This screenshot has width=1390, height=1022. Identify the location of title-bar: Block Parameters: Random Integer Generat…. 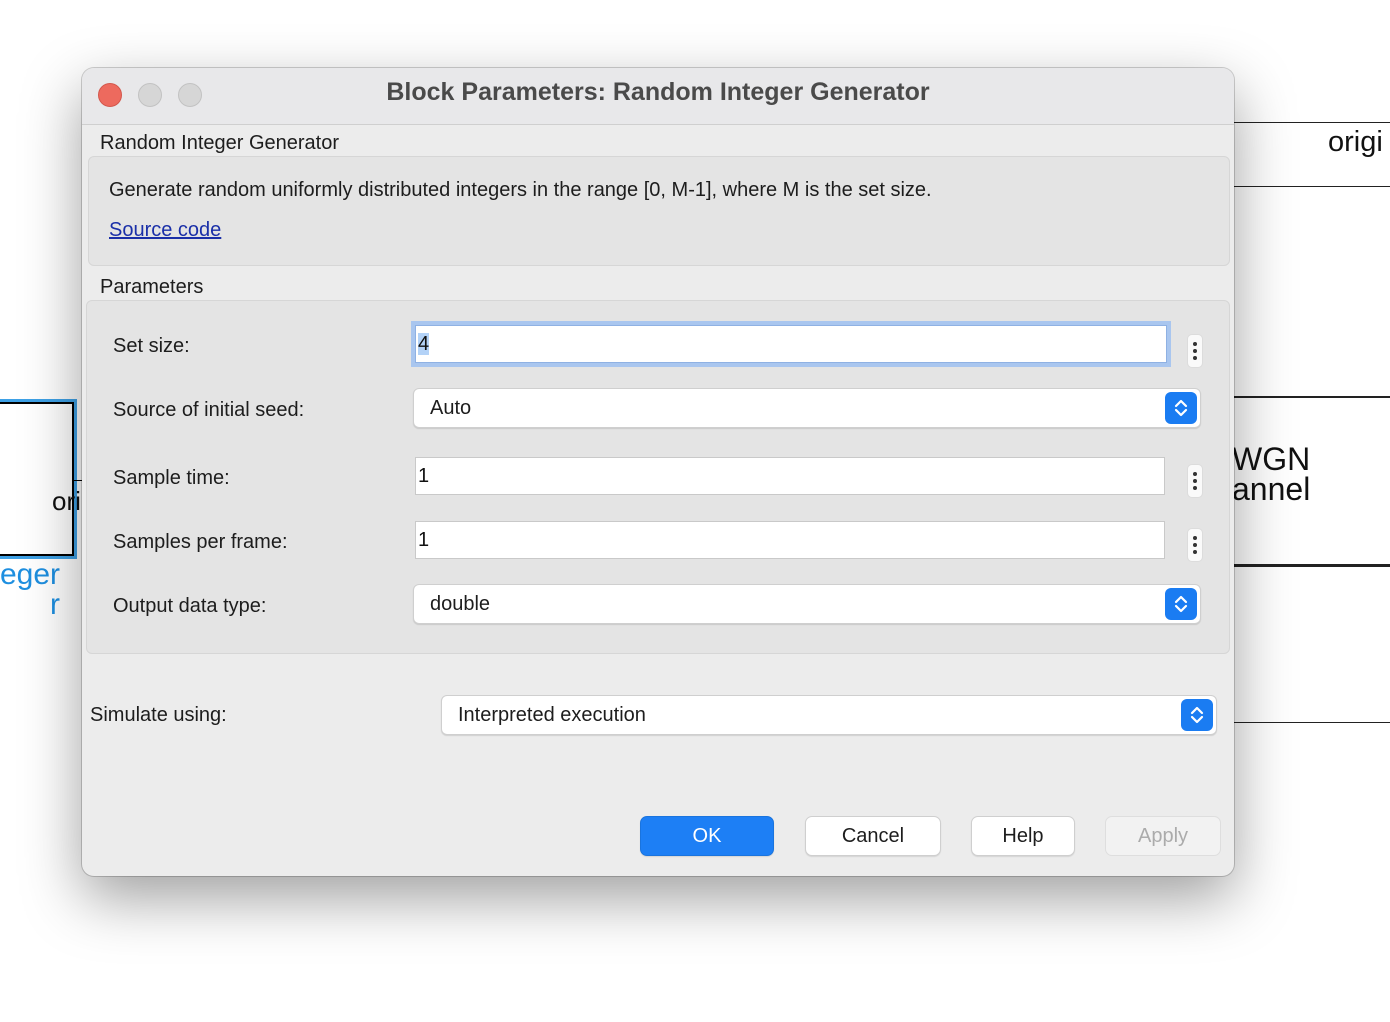
(658, 96).